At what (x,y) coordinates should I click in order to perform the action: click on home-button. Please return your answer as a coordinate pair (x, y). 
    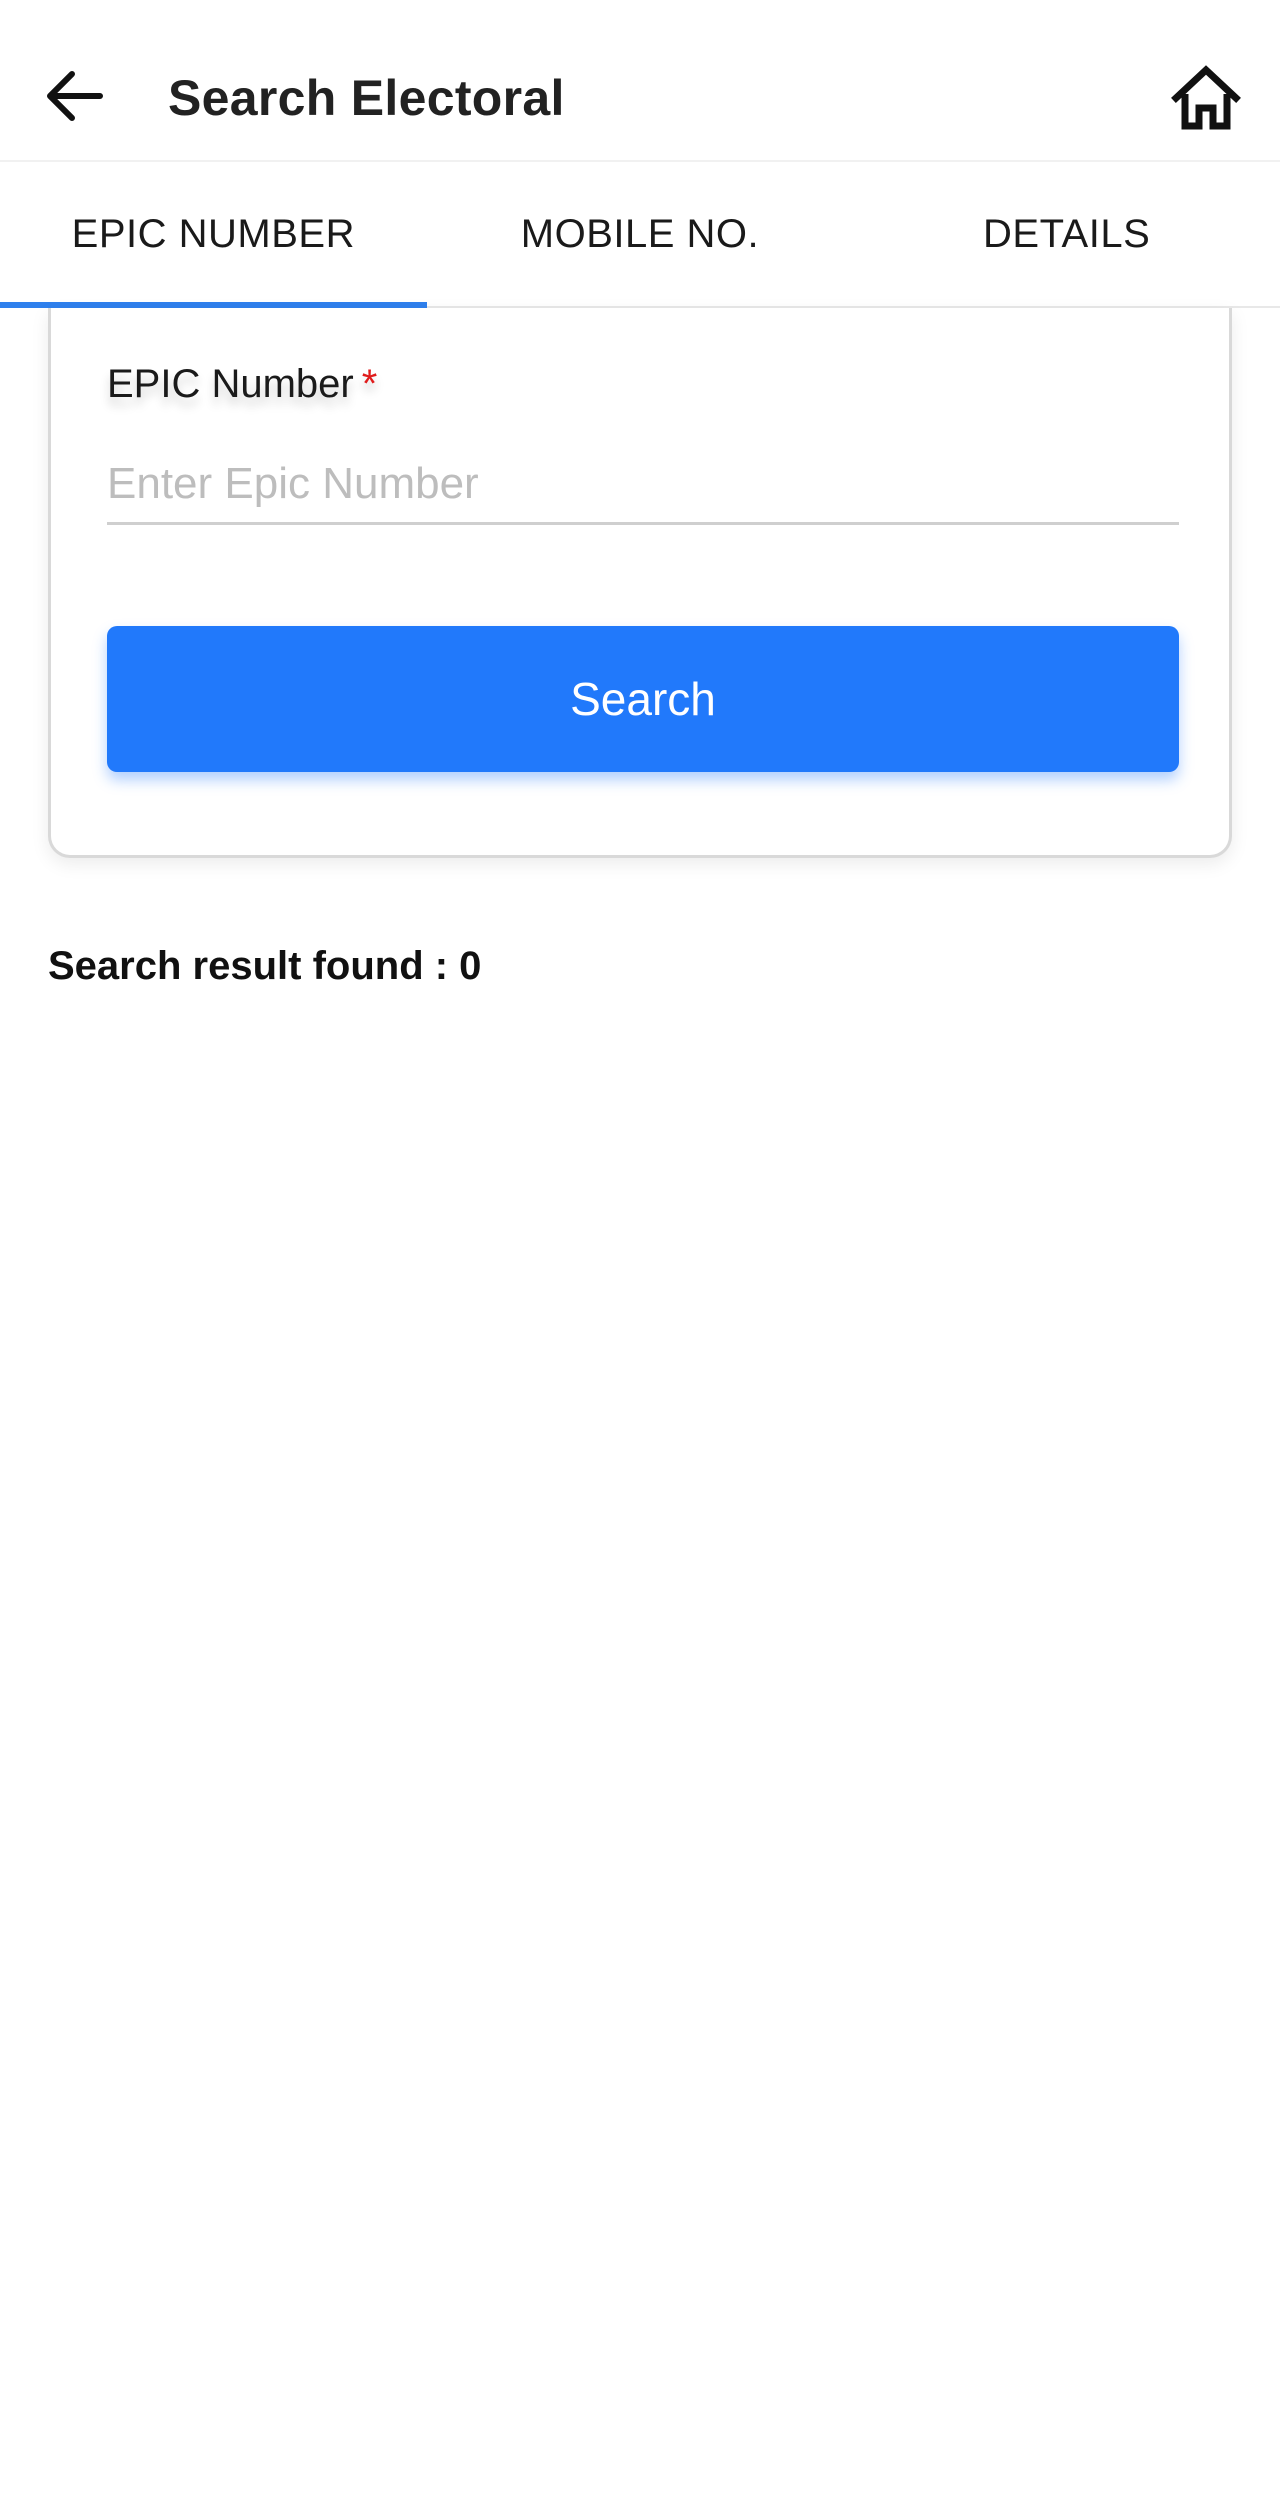
    Looking at the image, I should click on (1206, 98).